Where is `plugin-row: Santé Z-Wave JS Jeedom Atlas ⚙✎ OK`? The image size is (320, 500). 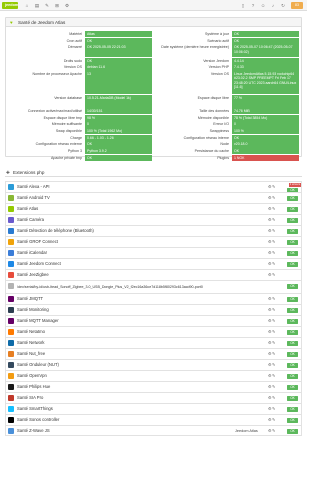
plugin-row: Santé Z-Wave JS Jeedom Atlas ⚙✎ OK is located at coordinates (153, 430).